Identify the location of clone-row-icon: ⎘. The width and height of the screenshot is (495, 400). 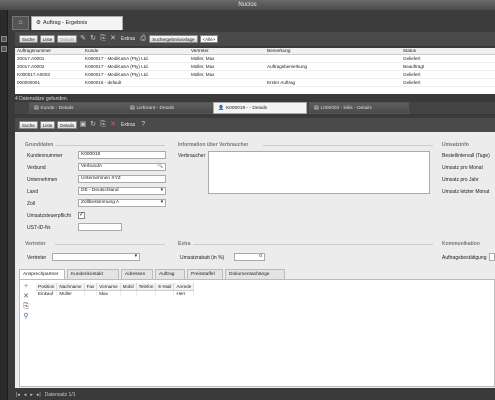
(26, 307).